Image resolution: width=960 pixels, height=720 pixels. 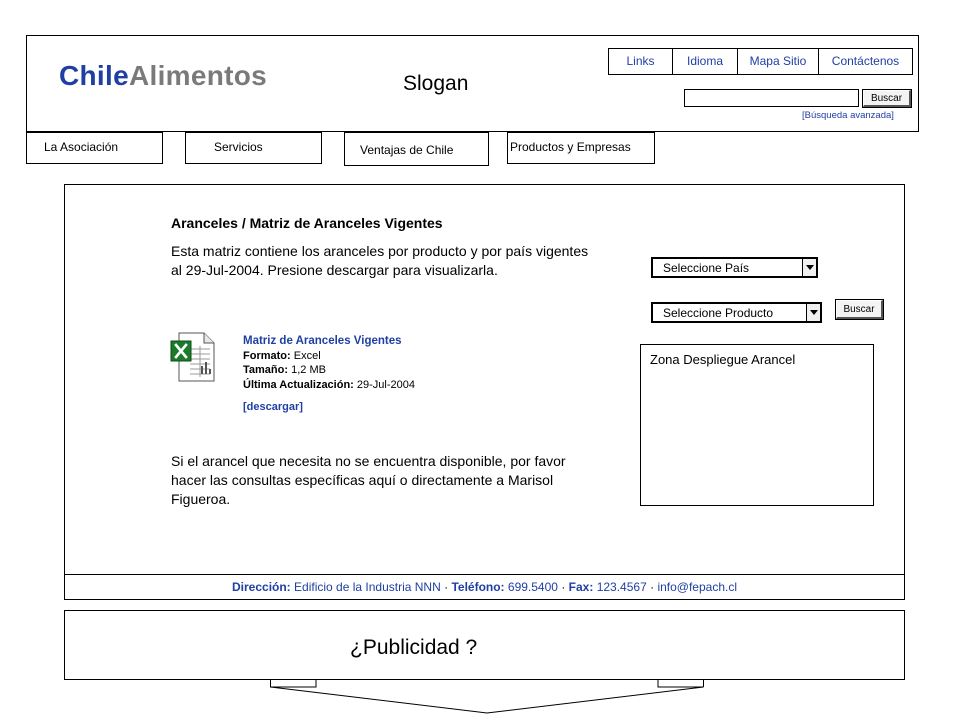 I want to click on link-mapa-sitio: Mapa Sitio, so click(x=777, y=61).